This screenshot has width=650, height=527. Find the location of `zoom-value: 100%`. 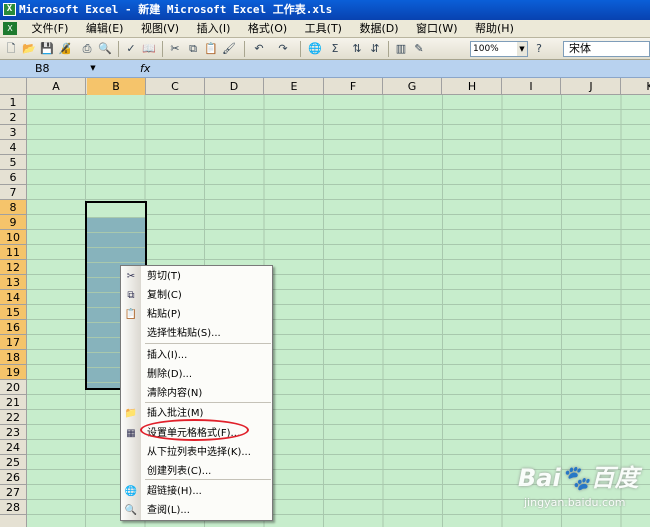

zoom-value: 100% is located at coordinates (486, 49).